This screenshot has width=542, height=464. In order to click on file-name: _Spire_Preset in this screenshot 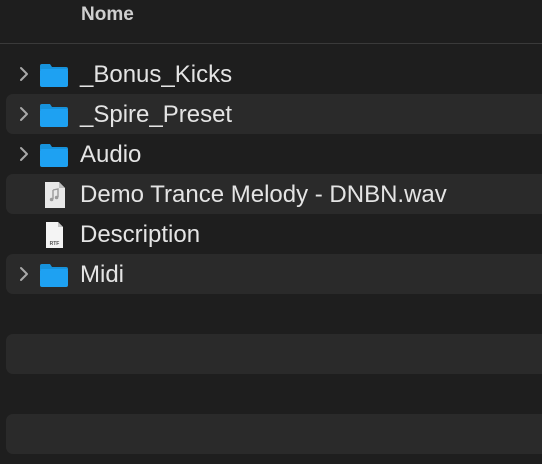, I will do `click(156, 114)`.